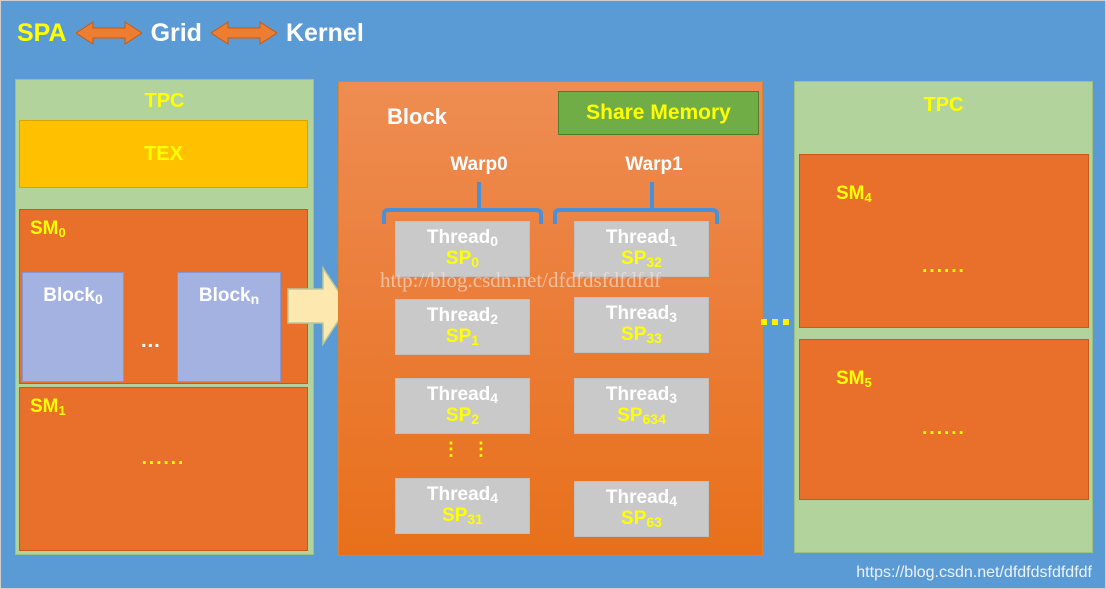  I want to click on warp0-bracket-icon, so click(462, 203).